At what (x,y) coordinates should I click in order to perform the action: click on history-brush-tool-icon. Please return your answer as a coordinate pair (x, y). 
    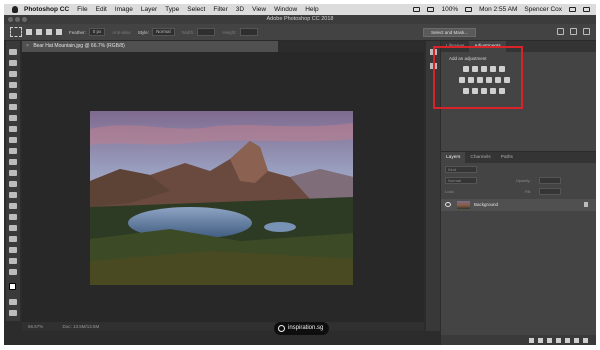
    Looking at the image, I should click on (13, 151).